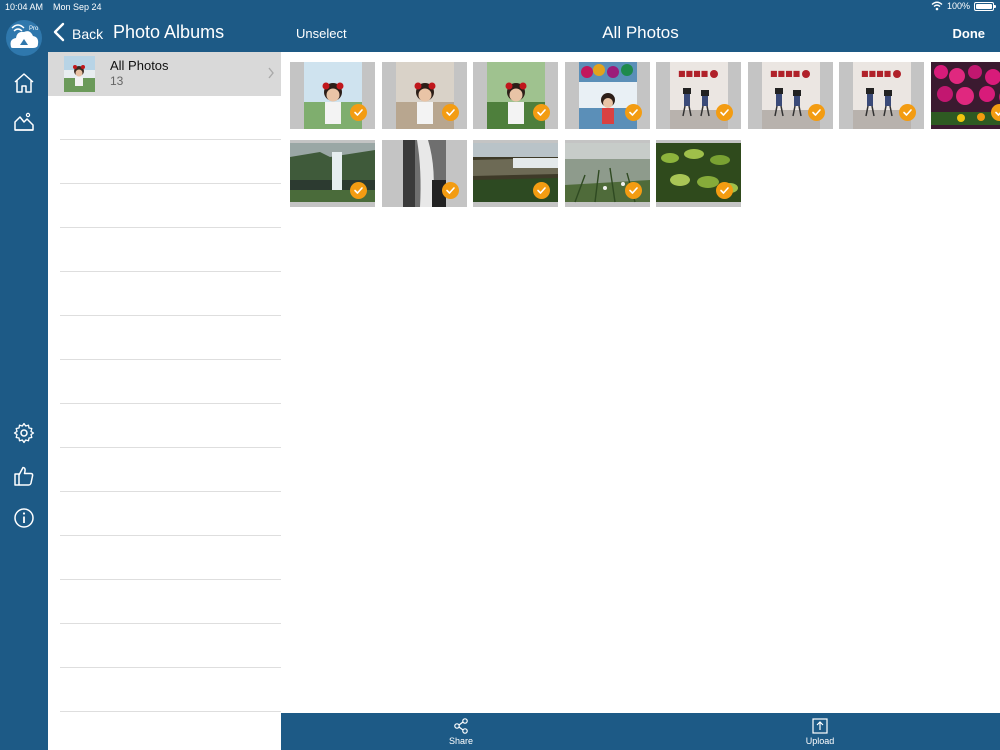 The width and height of the screenshot is (1000, 750). I want to click on main-header: Unselect All Photos Done, so click(640, 33).